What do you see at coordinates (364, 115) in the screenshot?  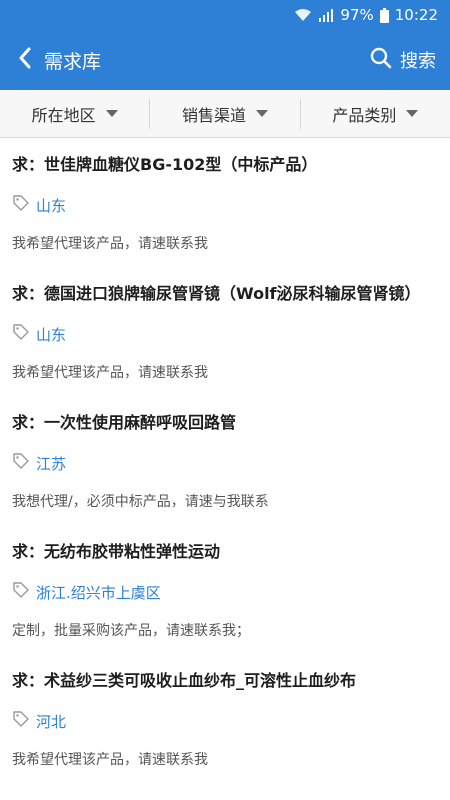 I see `filter-label: 产品类别` at bounding box center [364, 115].